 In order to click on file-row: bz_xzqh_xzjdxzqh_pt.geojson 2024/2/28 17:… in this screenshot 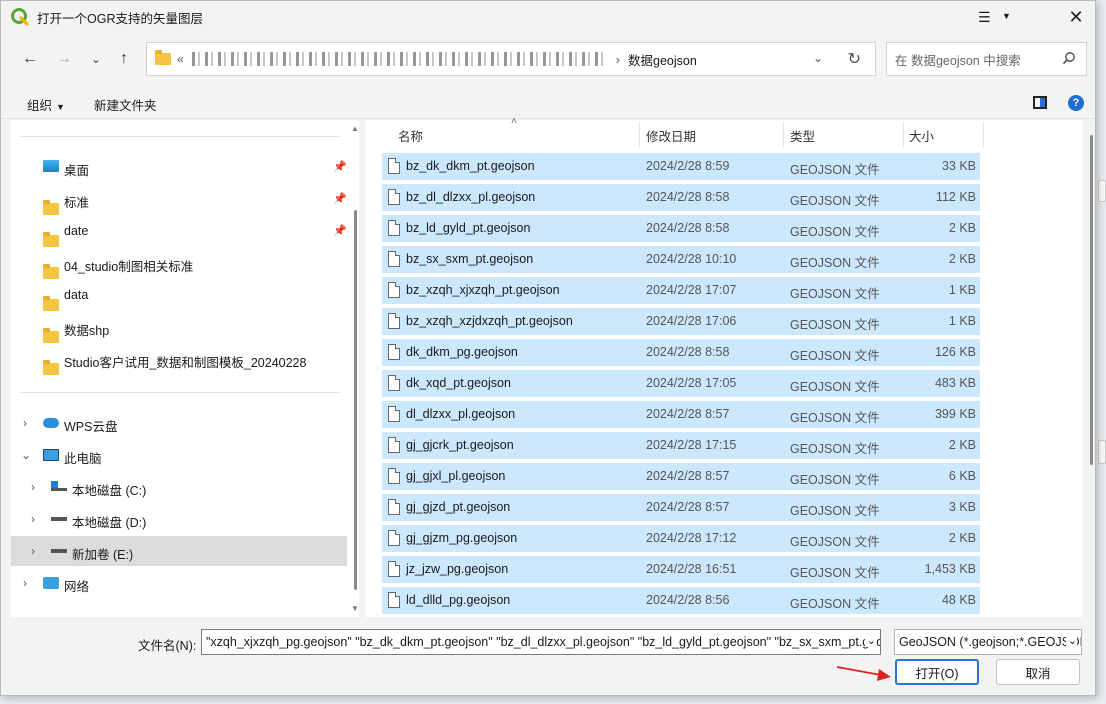, I will do `click(681, 321)`.